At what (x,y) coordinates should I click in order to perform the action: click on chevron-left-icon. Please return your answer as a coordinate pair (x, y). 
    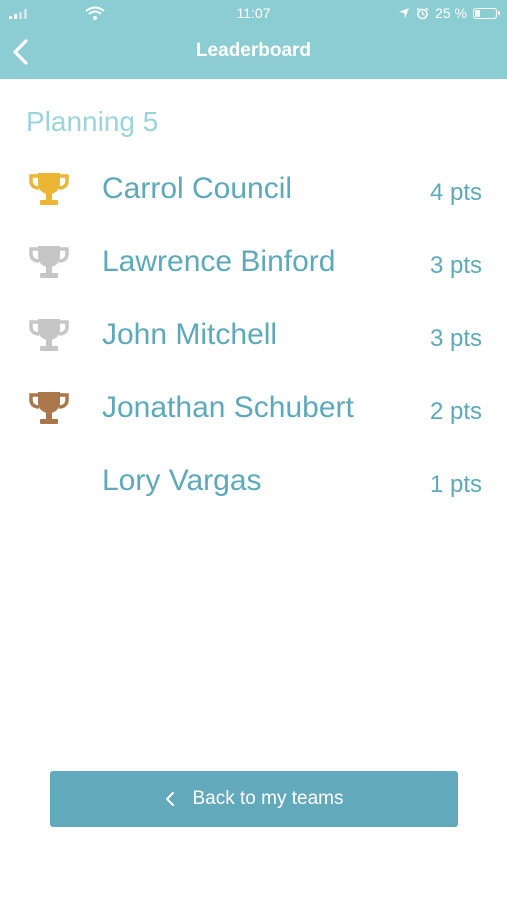
    Looking at the image, I should click on (169, 799).